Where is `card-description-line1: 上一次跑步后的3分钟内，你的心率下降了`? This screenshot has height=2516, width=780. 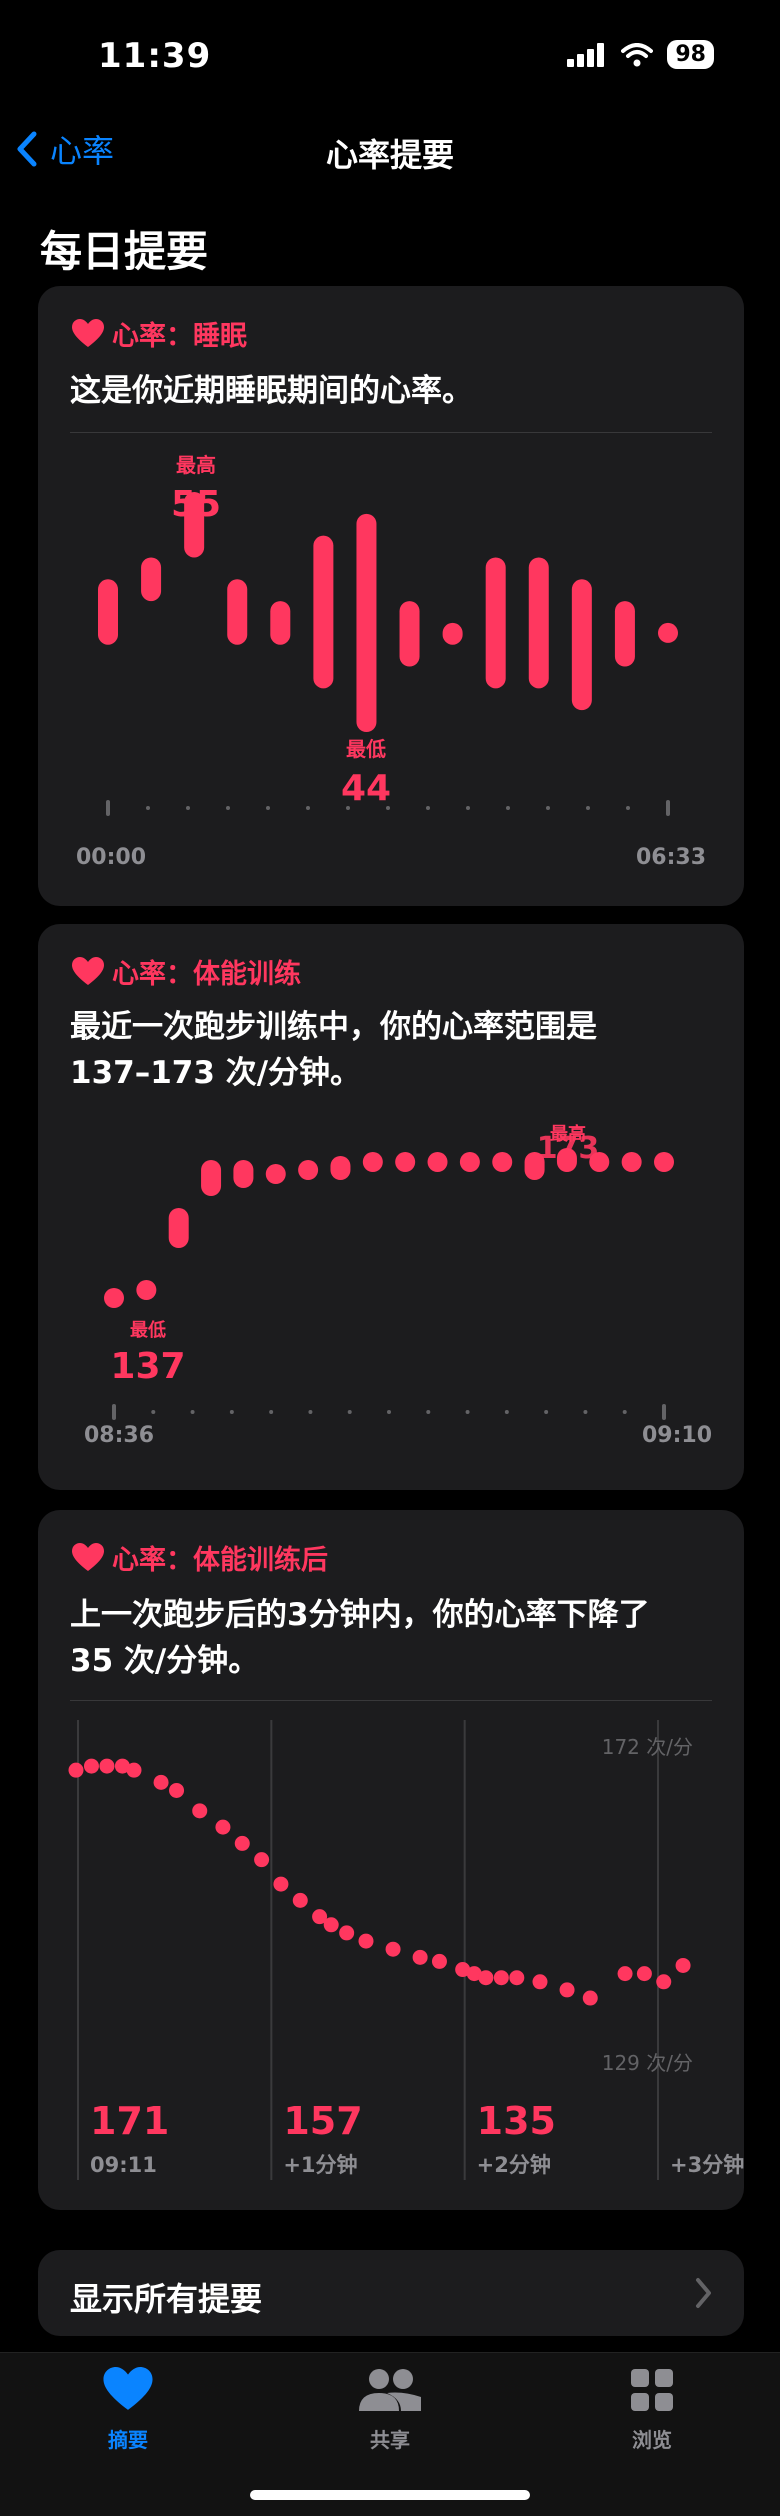
card-description-line1: 上一次跑步后的3分钟内，你的心率下降了 is located at coordinates (360, 1615).